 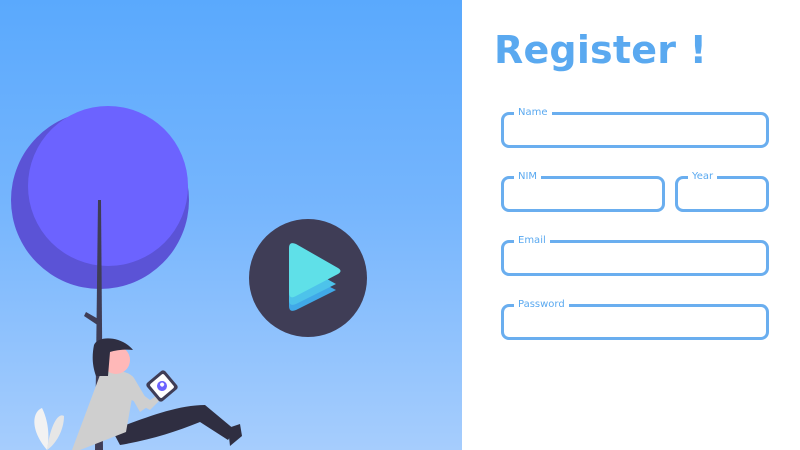 I want to click on play-icon, so click(x=308, y=278).